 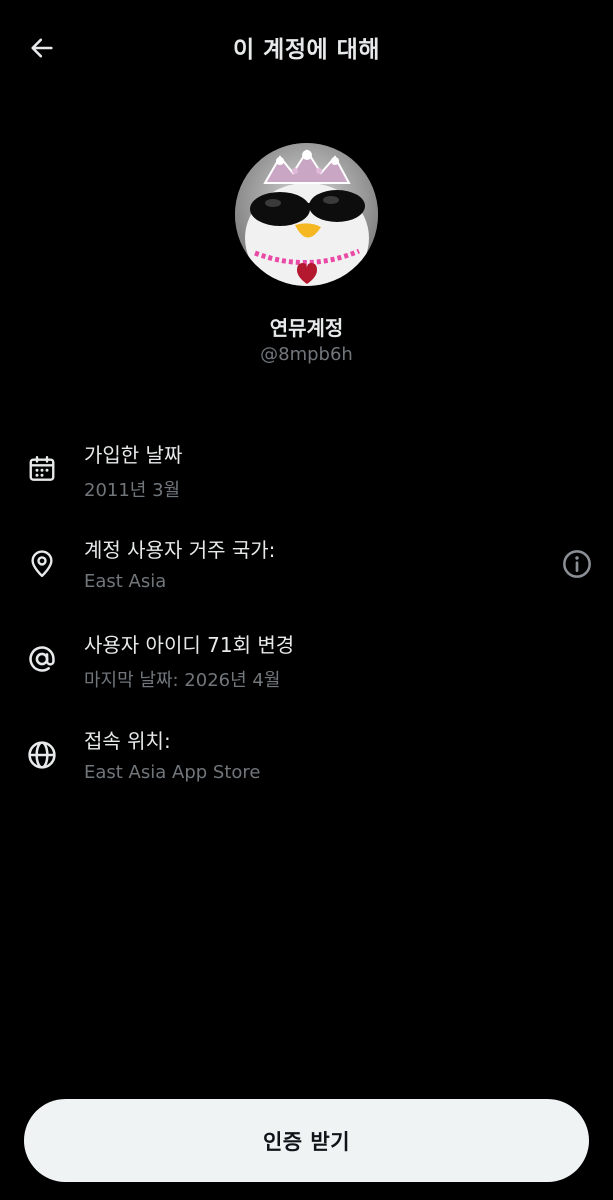 I want to click on globe-icon, so click(x=42, y=755).